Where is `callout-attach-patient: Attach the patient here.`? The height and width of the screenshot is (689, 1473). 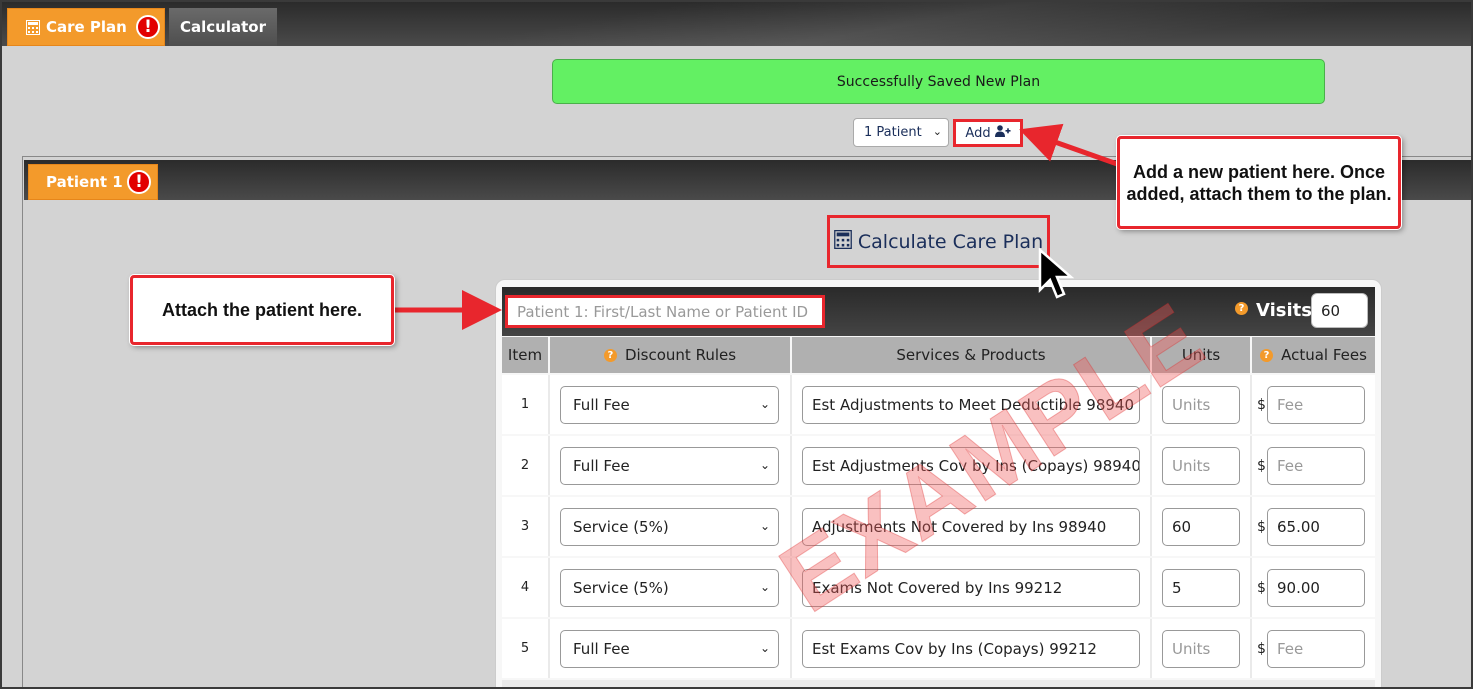
callout-attach-patient: Attach the patient here. is located at coordinates (262, 310).